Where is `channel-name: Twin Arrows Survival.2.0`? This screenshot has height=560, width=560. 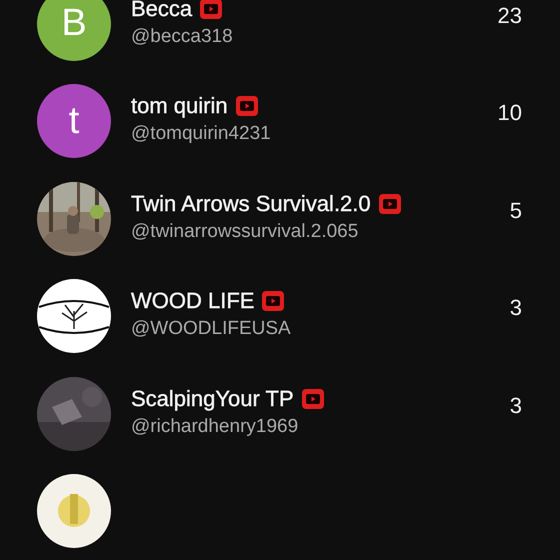 channel-name: Twin Arrows Survival.2.0 is located at coordinates (251, 203).